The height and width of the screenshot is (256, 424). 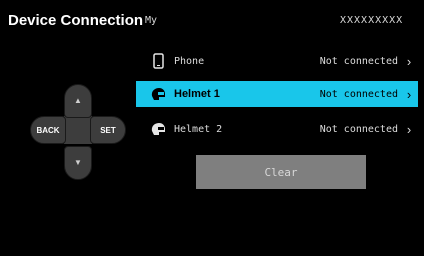 What do you see at coordinates (277, 129) in the screenshot?
I see `list-item-helmet-2: Helmet 2 Not connected ›` at bounding box center [277, 129].